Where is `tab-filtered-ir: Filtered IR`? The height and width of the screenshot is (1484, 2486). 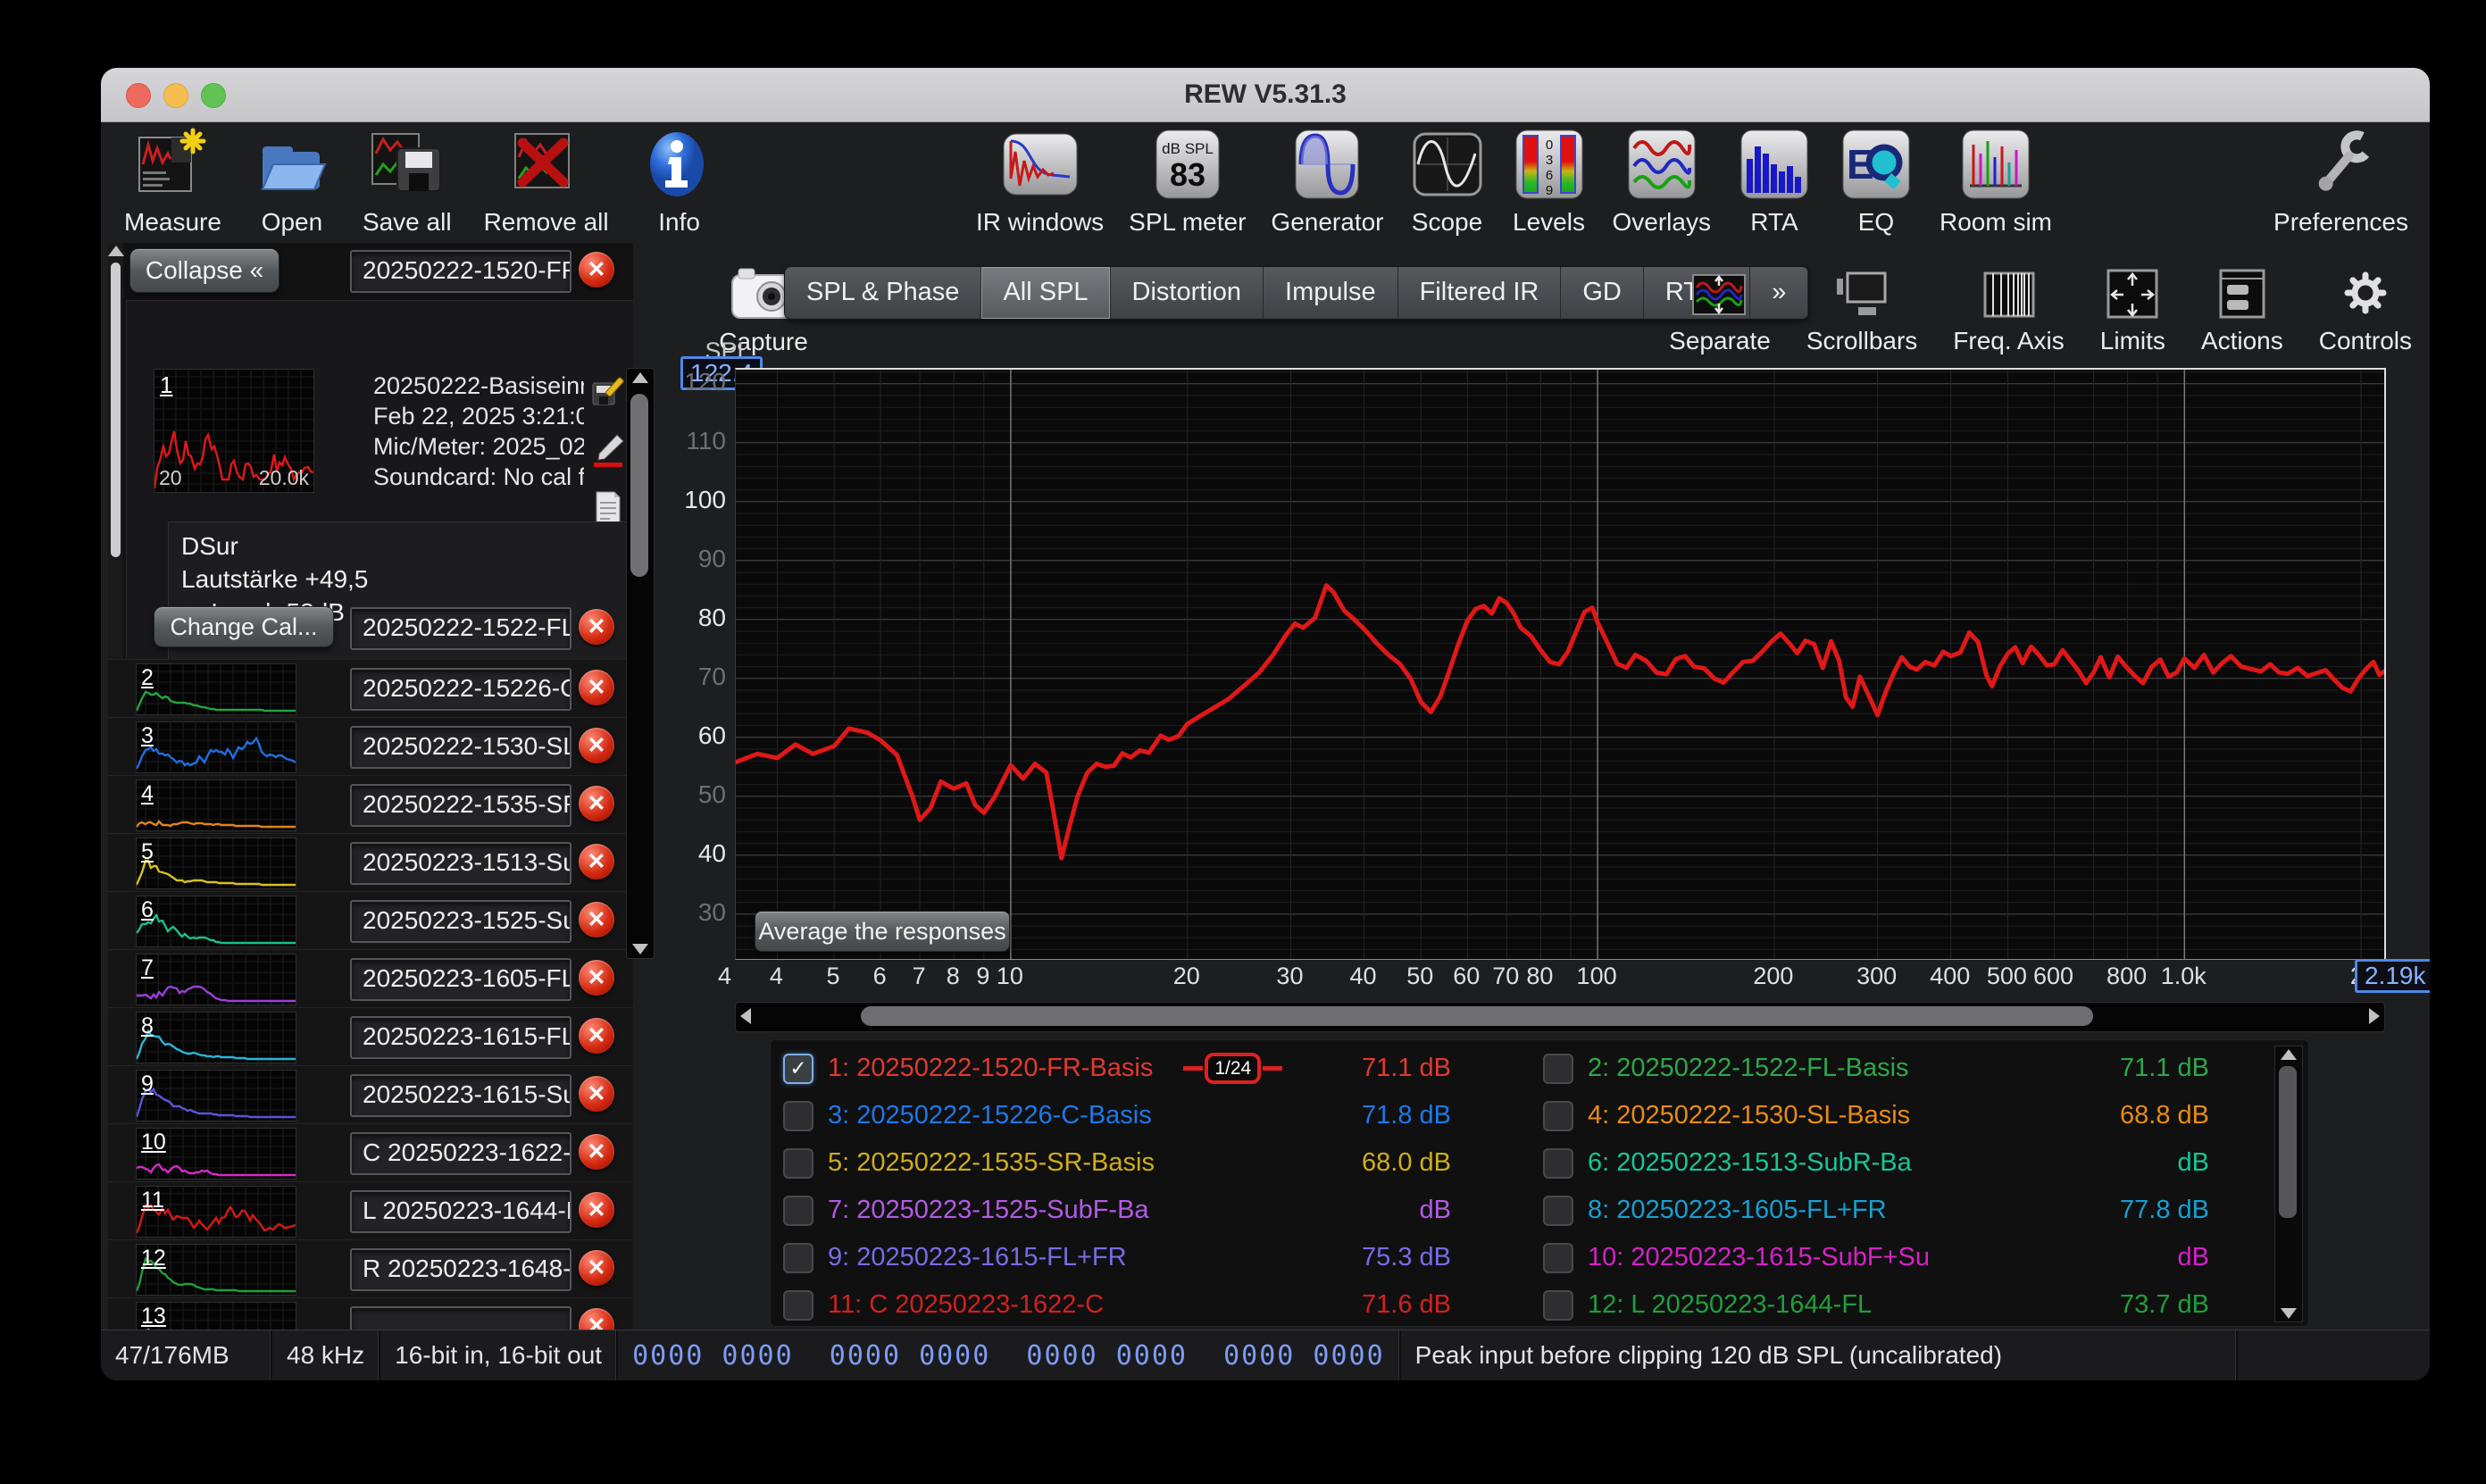
tab-filtered-ir: Filtered IR is located at coordinates (1479, 293).